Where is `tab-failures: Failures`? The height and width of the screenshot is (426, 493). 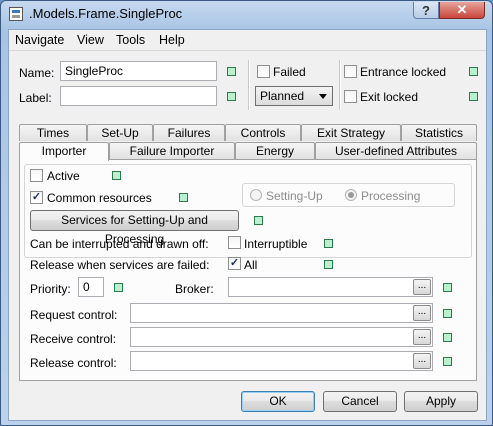
tab-failures: Failures is located at coordinates (189, 132).